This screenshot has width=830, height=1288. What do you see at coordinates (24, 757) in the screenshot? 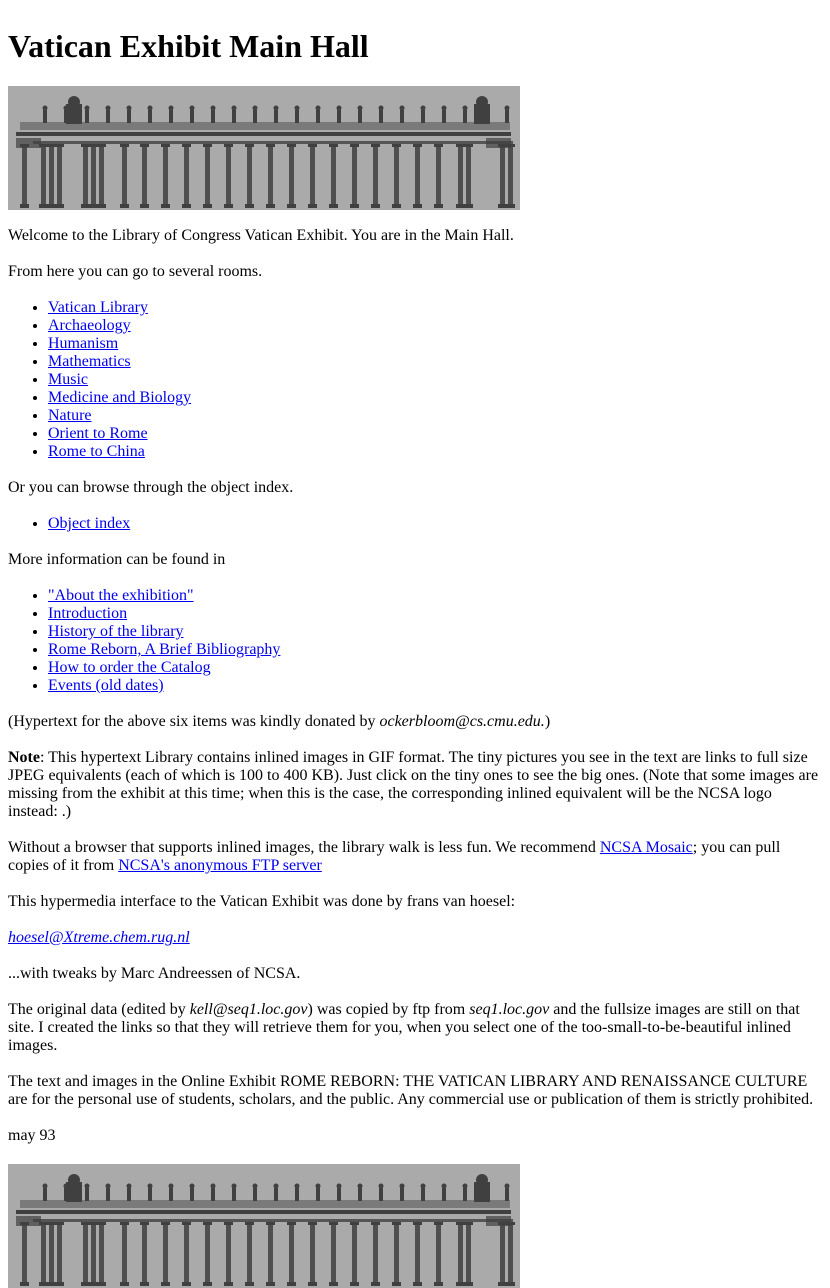
I see `note-label: Note` at bounding box center [24, 757].